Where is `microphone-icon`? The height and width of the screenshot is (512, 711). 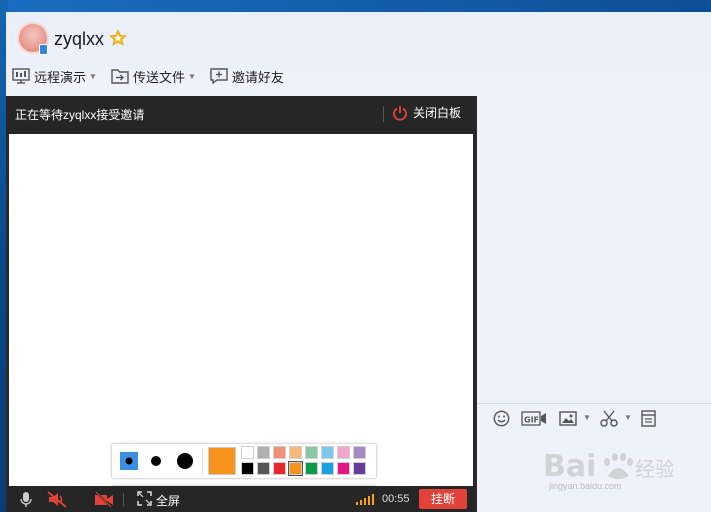
microphone-icon is located at coordinates (26, 499).